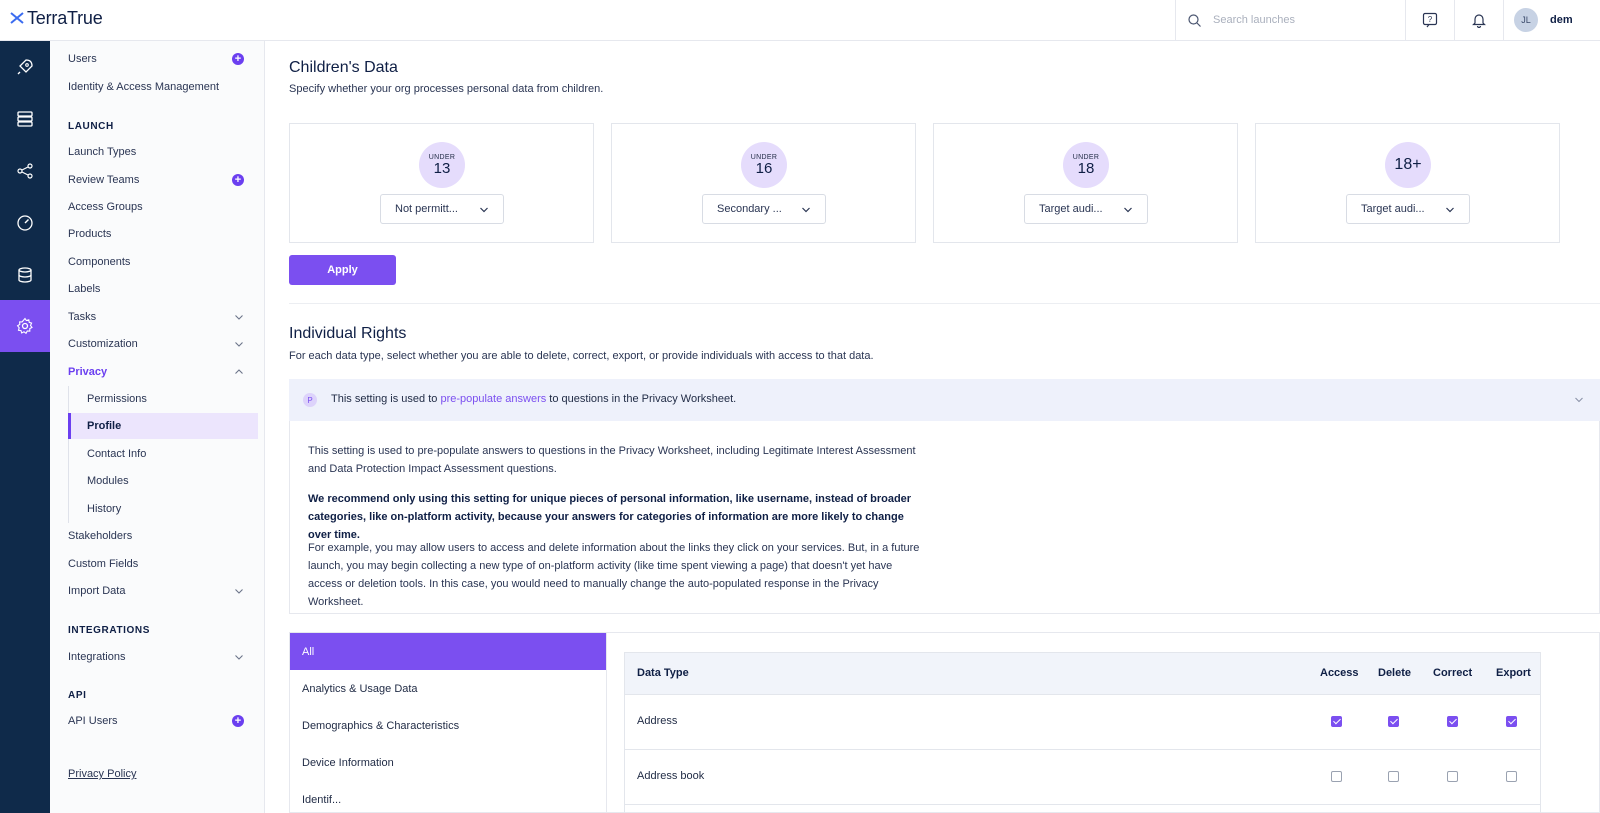 This screenshot has height=813, width=1600. Describe the element at coordinates (104, 509) in the screenshot. I see `sidebar-subitem-label: History` at that location.